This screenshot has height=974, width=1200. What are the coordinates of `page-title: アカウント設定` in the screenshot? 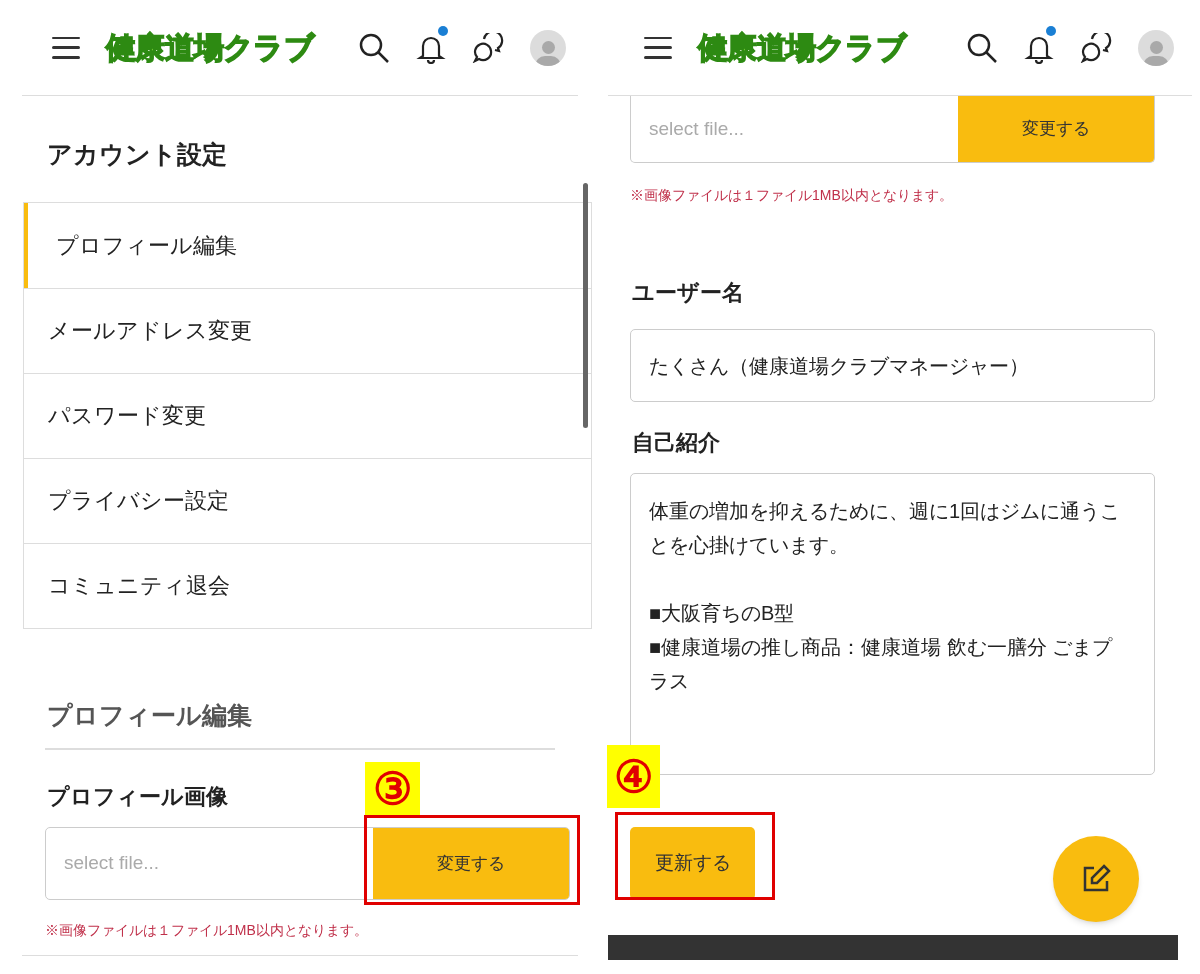 It's located at (137, 154).